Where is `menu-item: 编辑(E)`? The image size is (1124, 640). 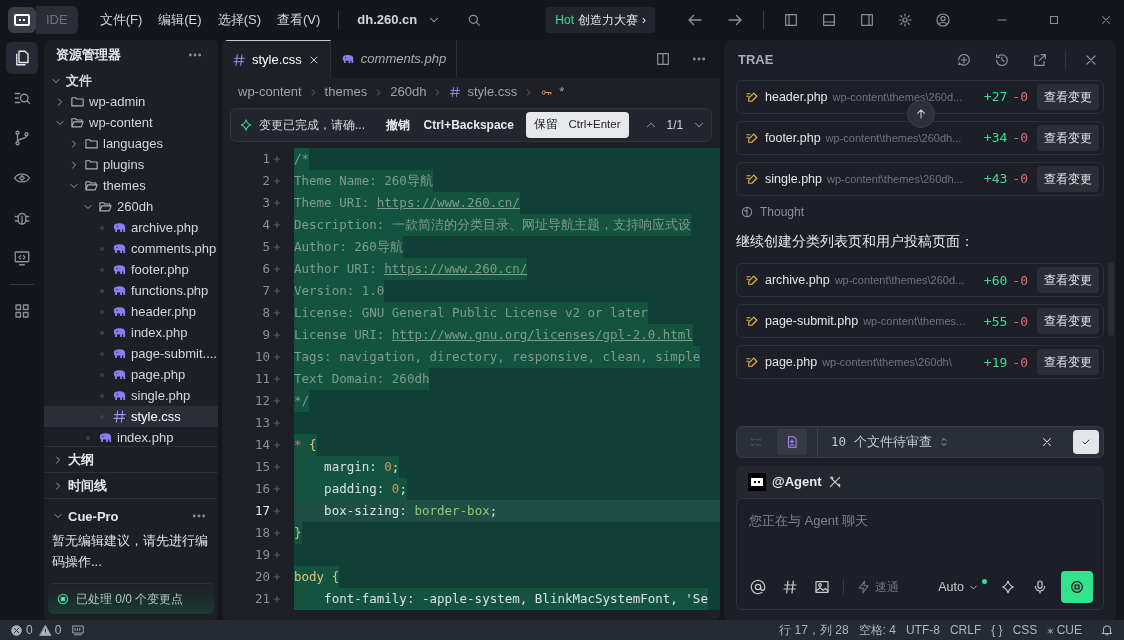 menu-item: 编辑(E) is located at coordinates (180, 20).